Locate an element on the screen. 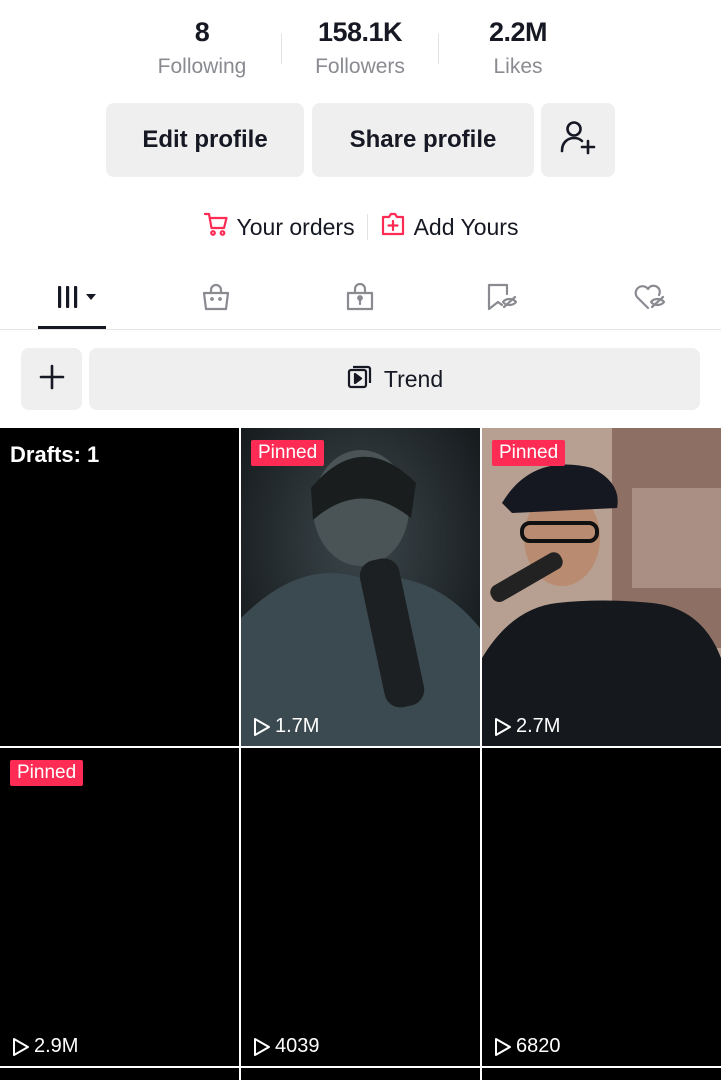 This screenshot has height=1080, width=721. followers-stat: 158.1K Followers is located at coordinates (360, 48).